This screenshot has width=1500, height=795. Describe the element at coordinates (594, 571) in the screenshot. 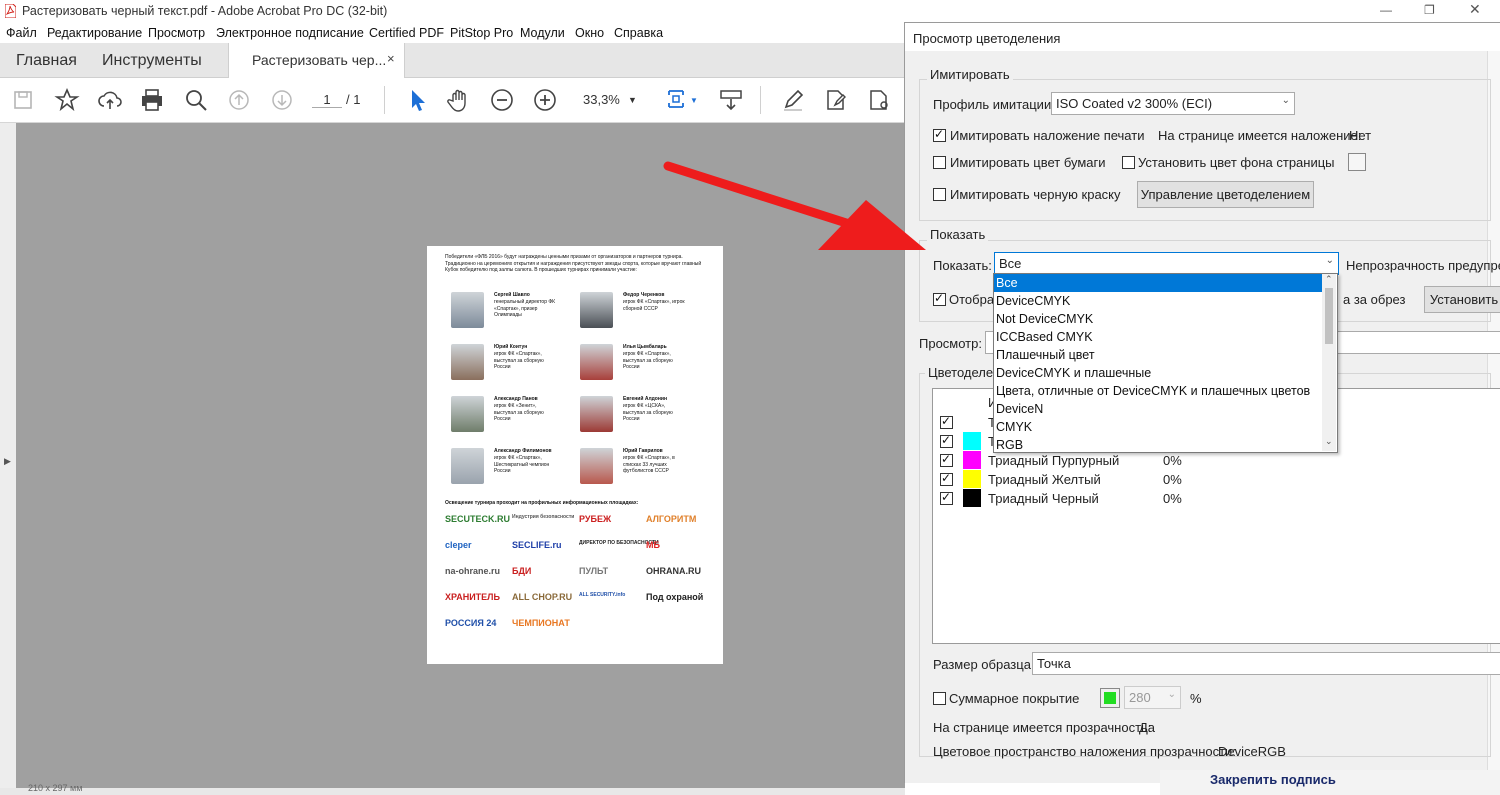

I see `media-logo: ПУЛЬТ` at that location.